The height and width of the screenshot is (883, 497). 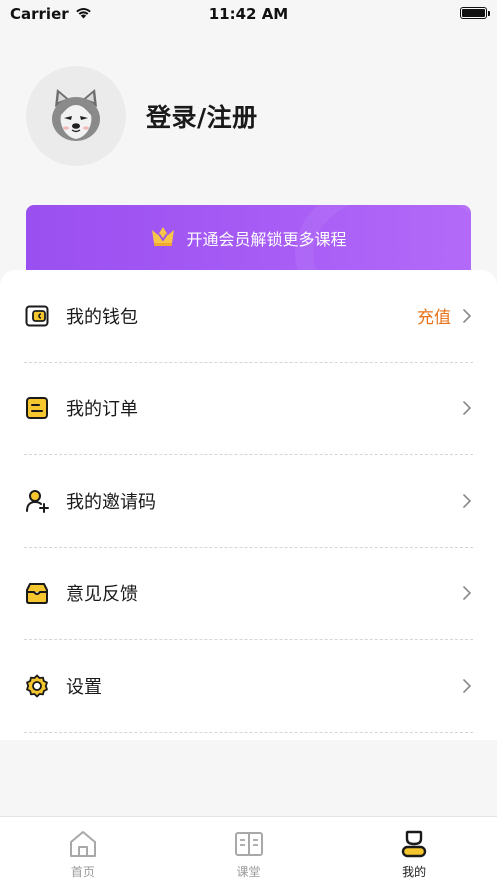 What do you see at coordinates (248, 501) in the screenshot?
I see `menu-item-invite-code: 我的邀请码` at bounding box center [248, 501].